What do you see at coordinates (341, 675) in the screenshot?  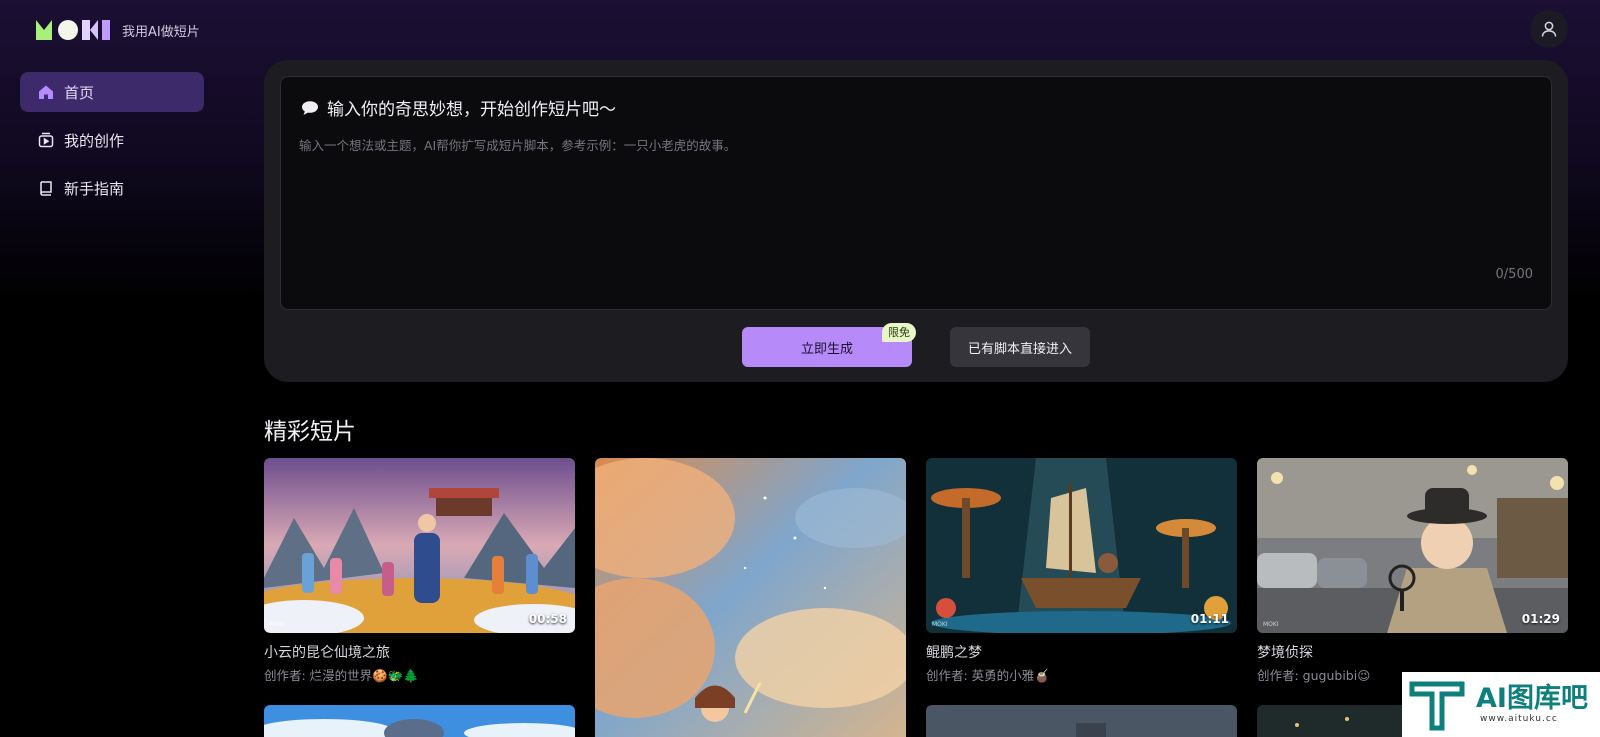 I see `video-card-author: 创作者: 烂漫的世界🍪🐲🌲` at bounding box center [341, 675].